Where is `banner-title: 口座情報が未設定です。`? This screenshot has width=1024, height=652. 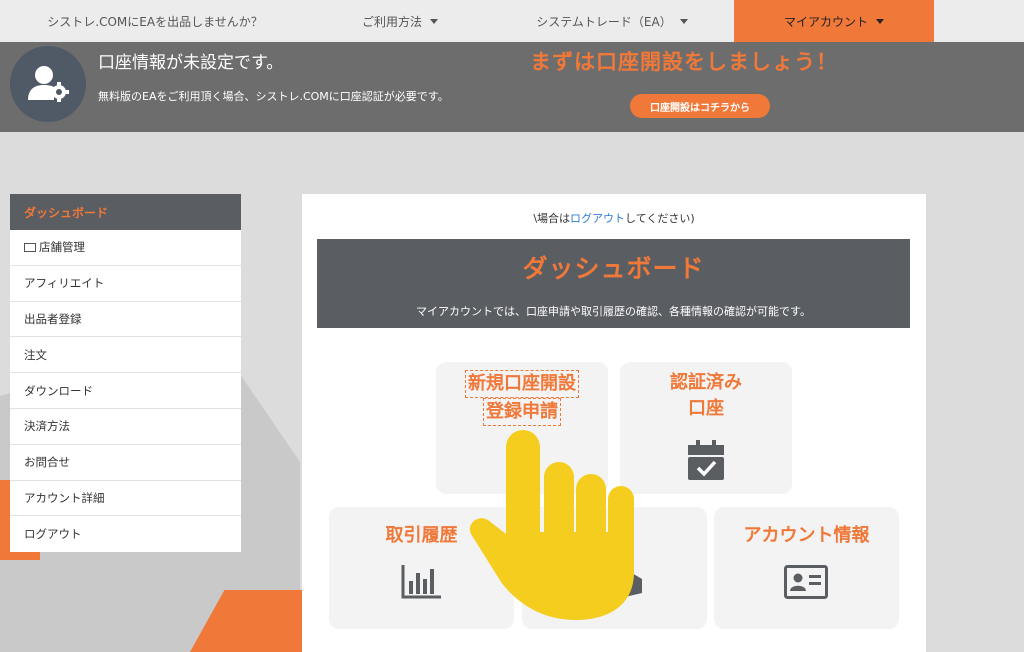 banner-title: 口座情報が未設定です。 is located at coordinates (191, 63).